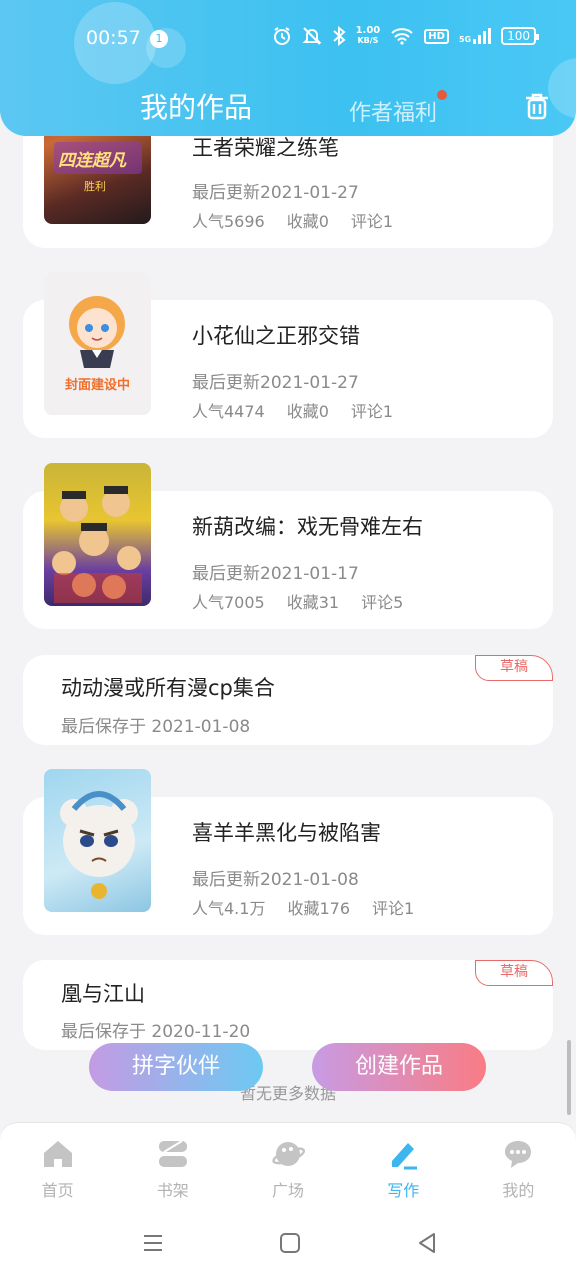  What do you see at coordinates (97, 385) in the screenshot?
I see `cover-placeholder-text: 封面建设中` at bounding box center [97, 385].